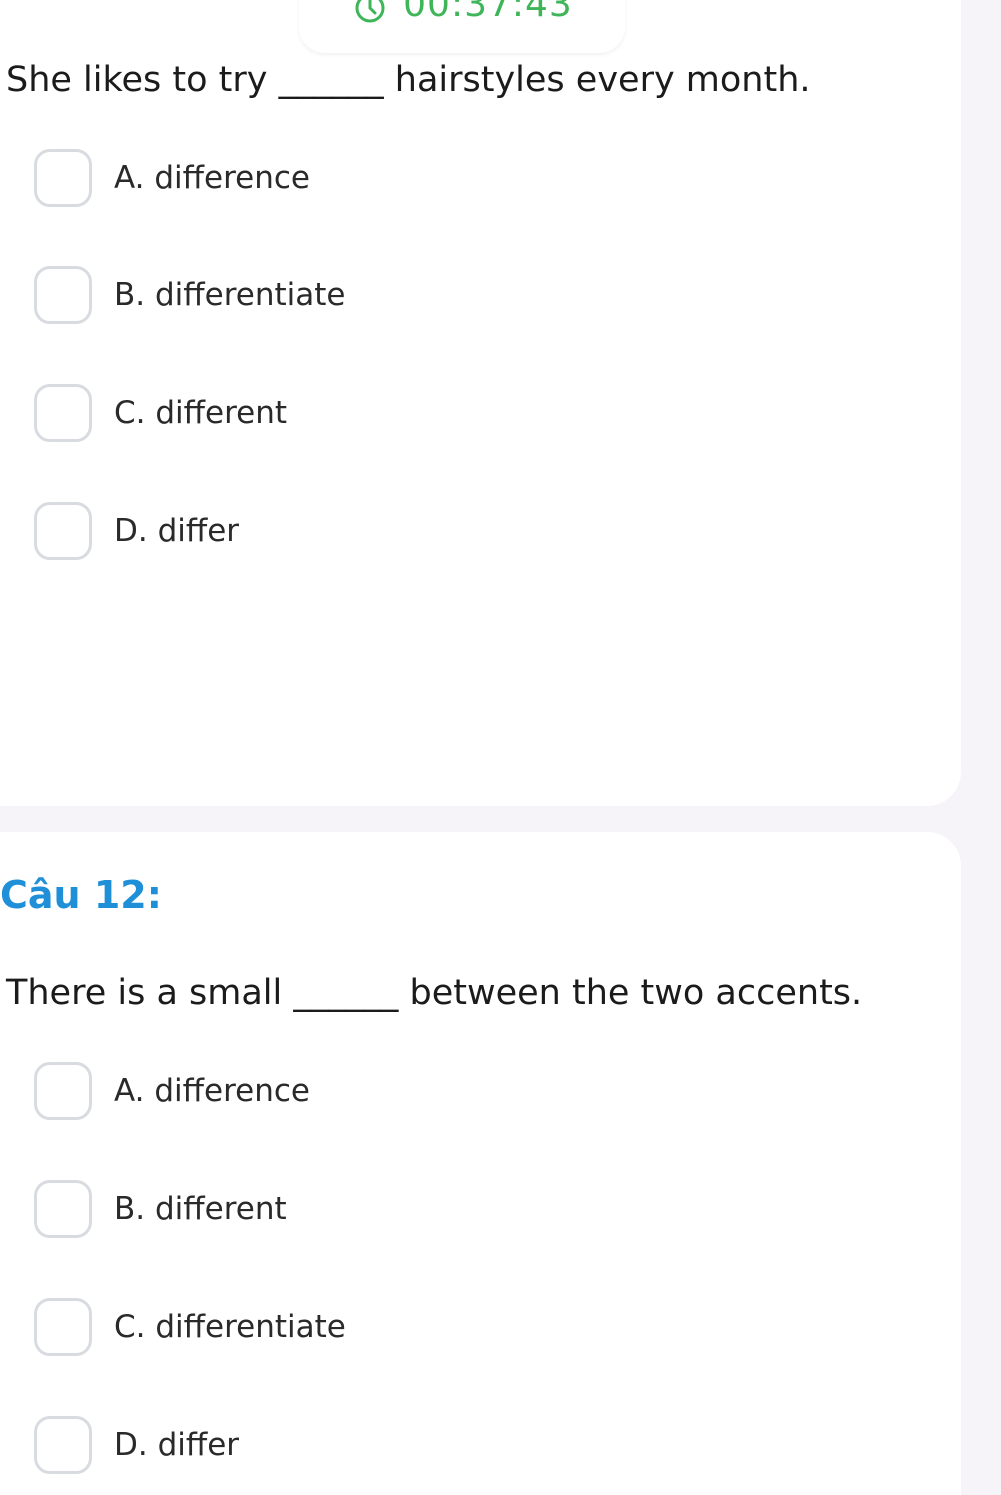 This screenshot has height=1495, width=1001. Describe the element at coordinates (201, 413) in the screenshot. I see `option-label: C. different` at that location.